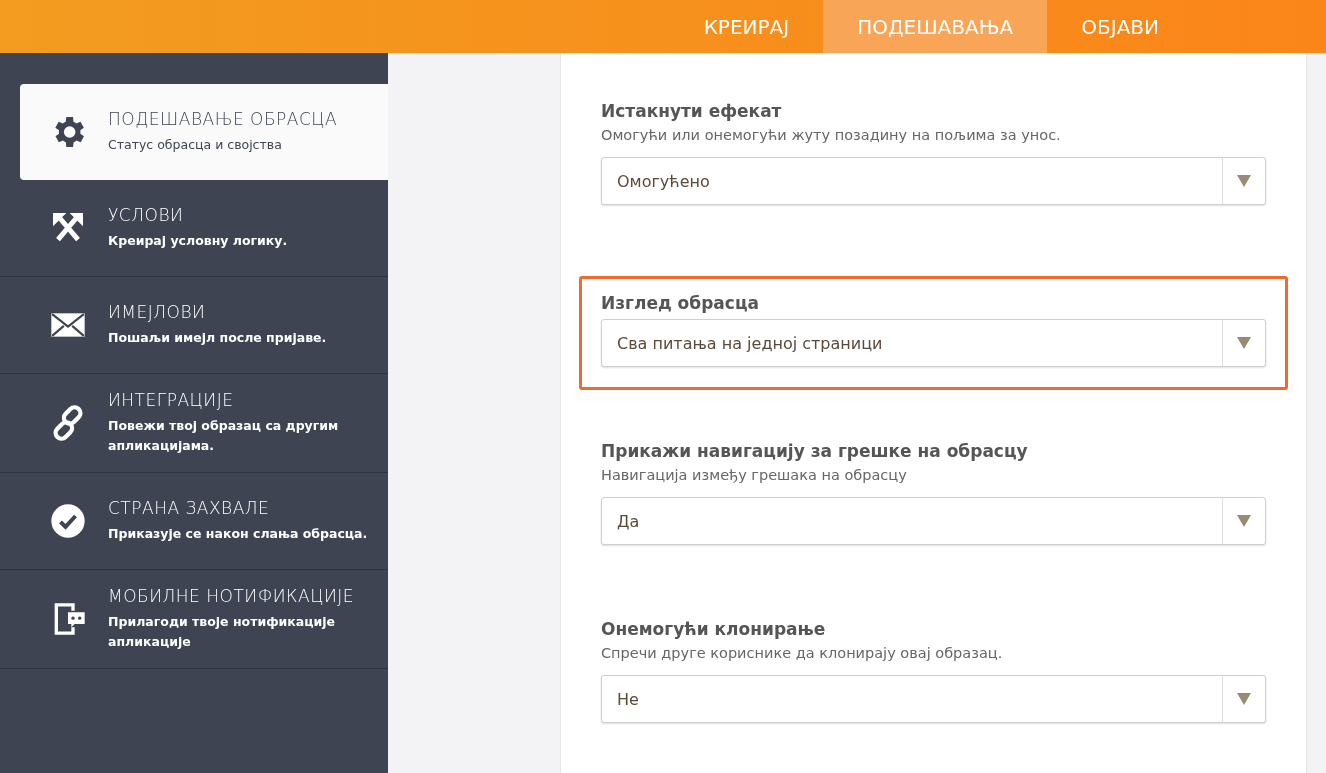  What do you see at coordinates (68, 521) in the screenshot?
I see `check-circle-icon` at bounding box center [68, 521].